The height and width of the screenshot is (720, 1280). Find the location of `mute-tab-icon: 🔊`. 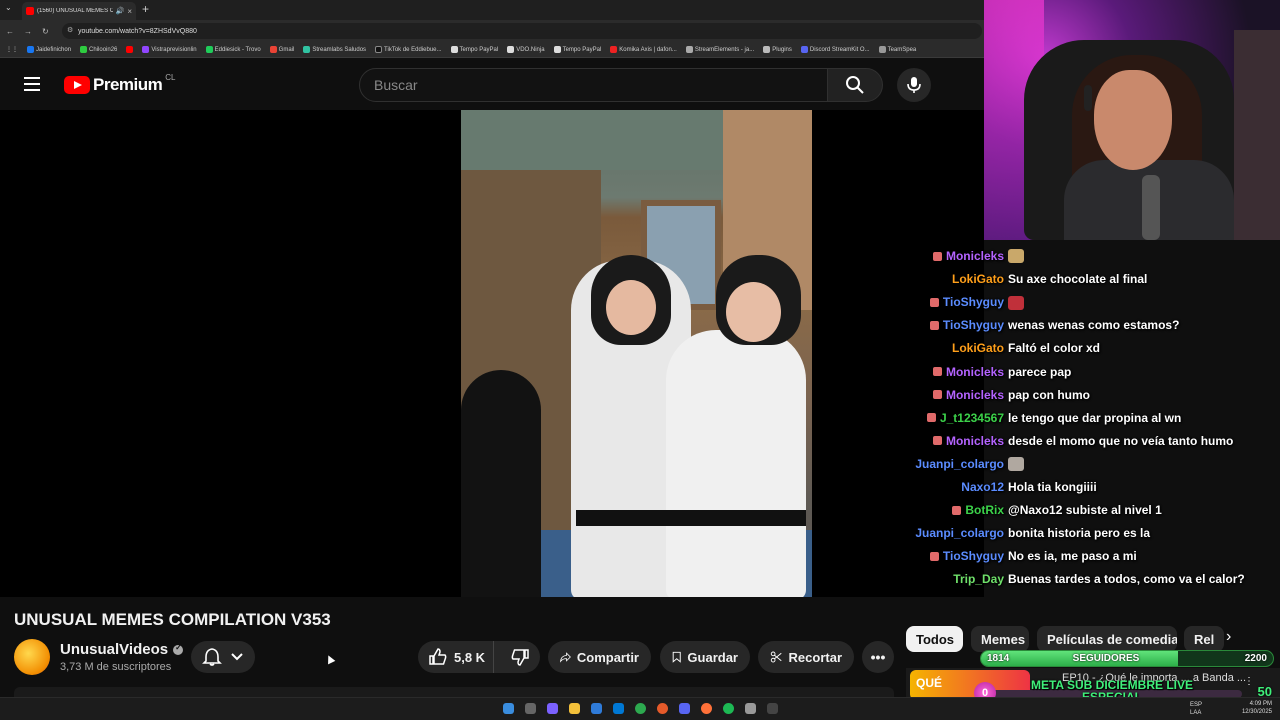

mute-tab-icon: 🔊 is located at coordinates (120, 11).